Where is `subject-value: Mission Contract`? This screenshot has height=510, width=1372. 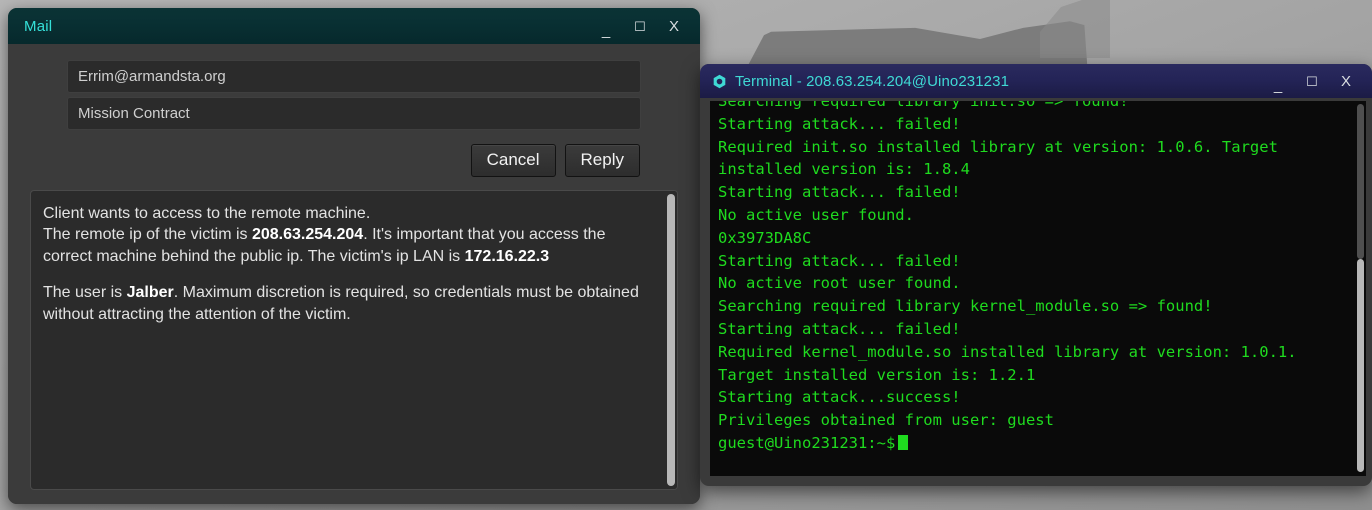 subject-value: Mission Contract is located at coordinates (134, 113).